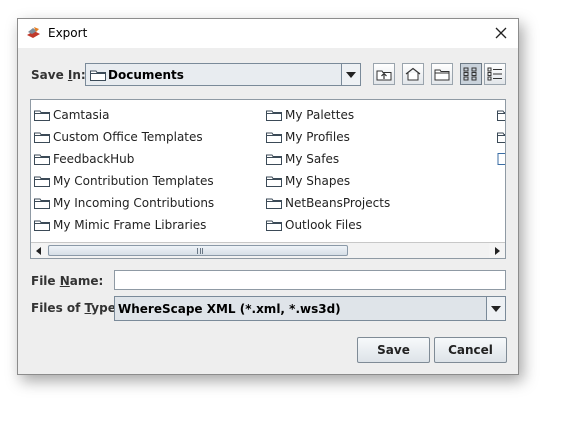  I want to click on scrollbar-thumb, so click(198, 250).